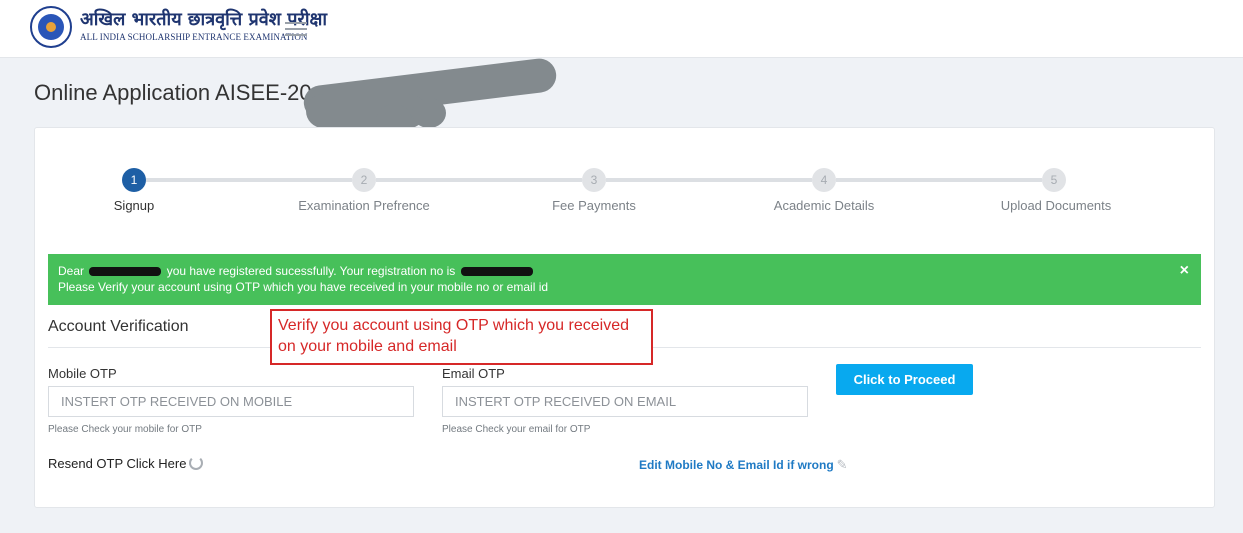 The image size is (1243, 533). I want to click on step-5-circle: 5, so click(1054, 180).